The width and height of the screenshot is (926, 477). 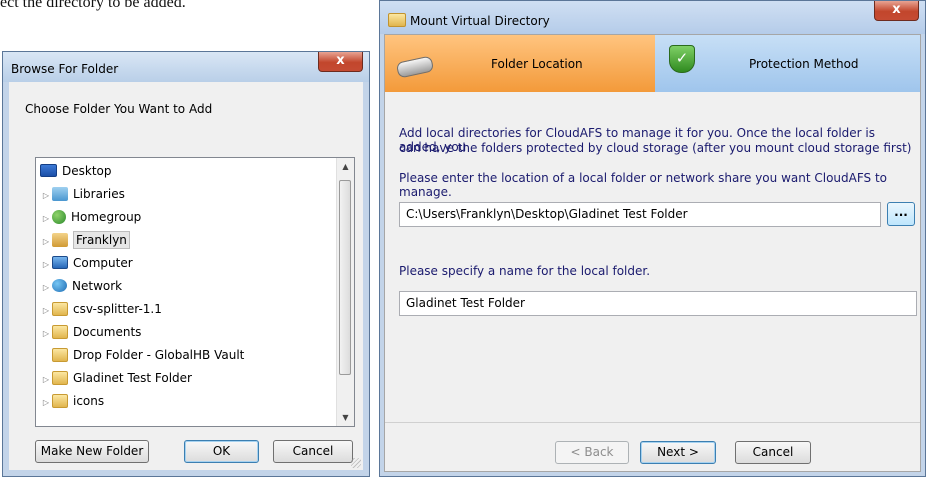 What do you see at coordinates (132, 378) in the screenshot?
I see `tree-item-label: Gladinet Test Folder` at bounding box center [132, 378].